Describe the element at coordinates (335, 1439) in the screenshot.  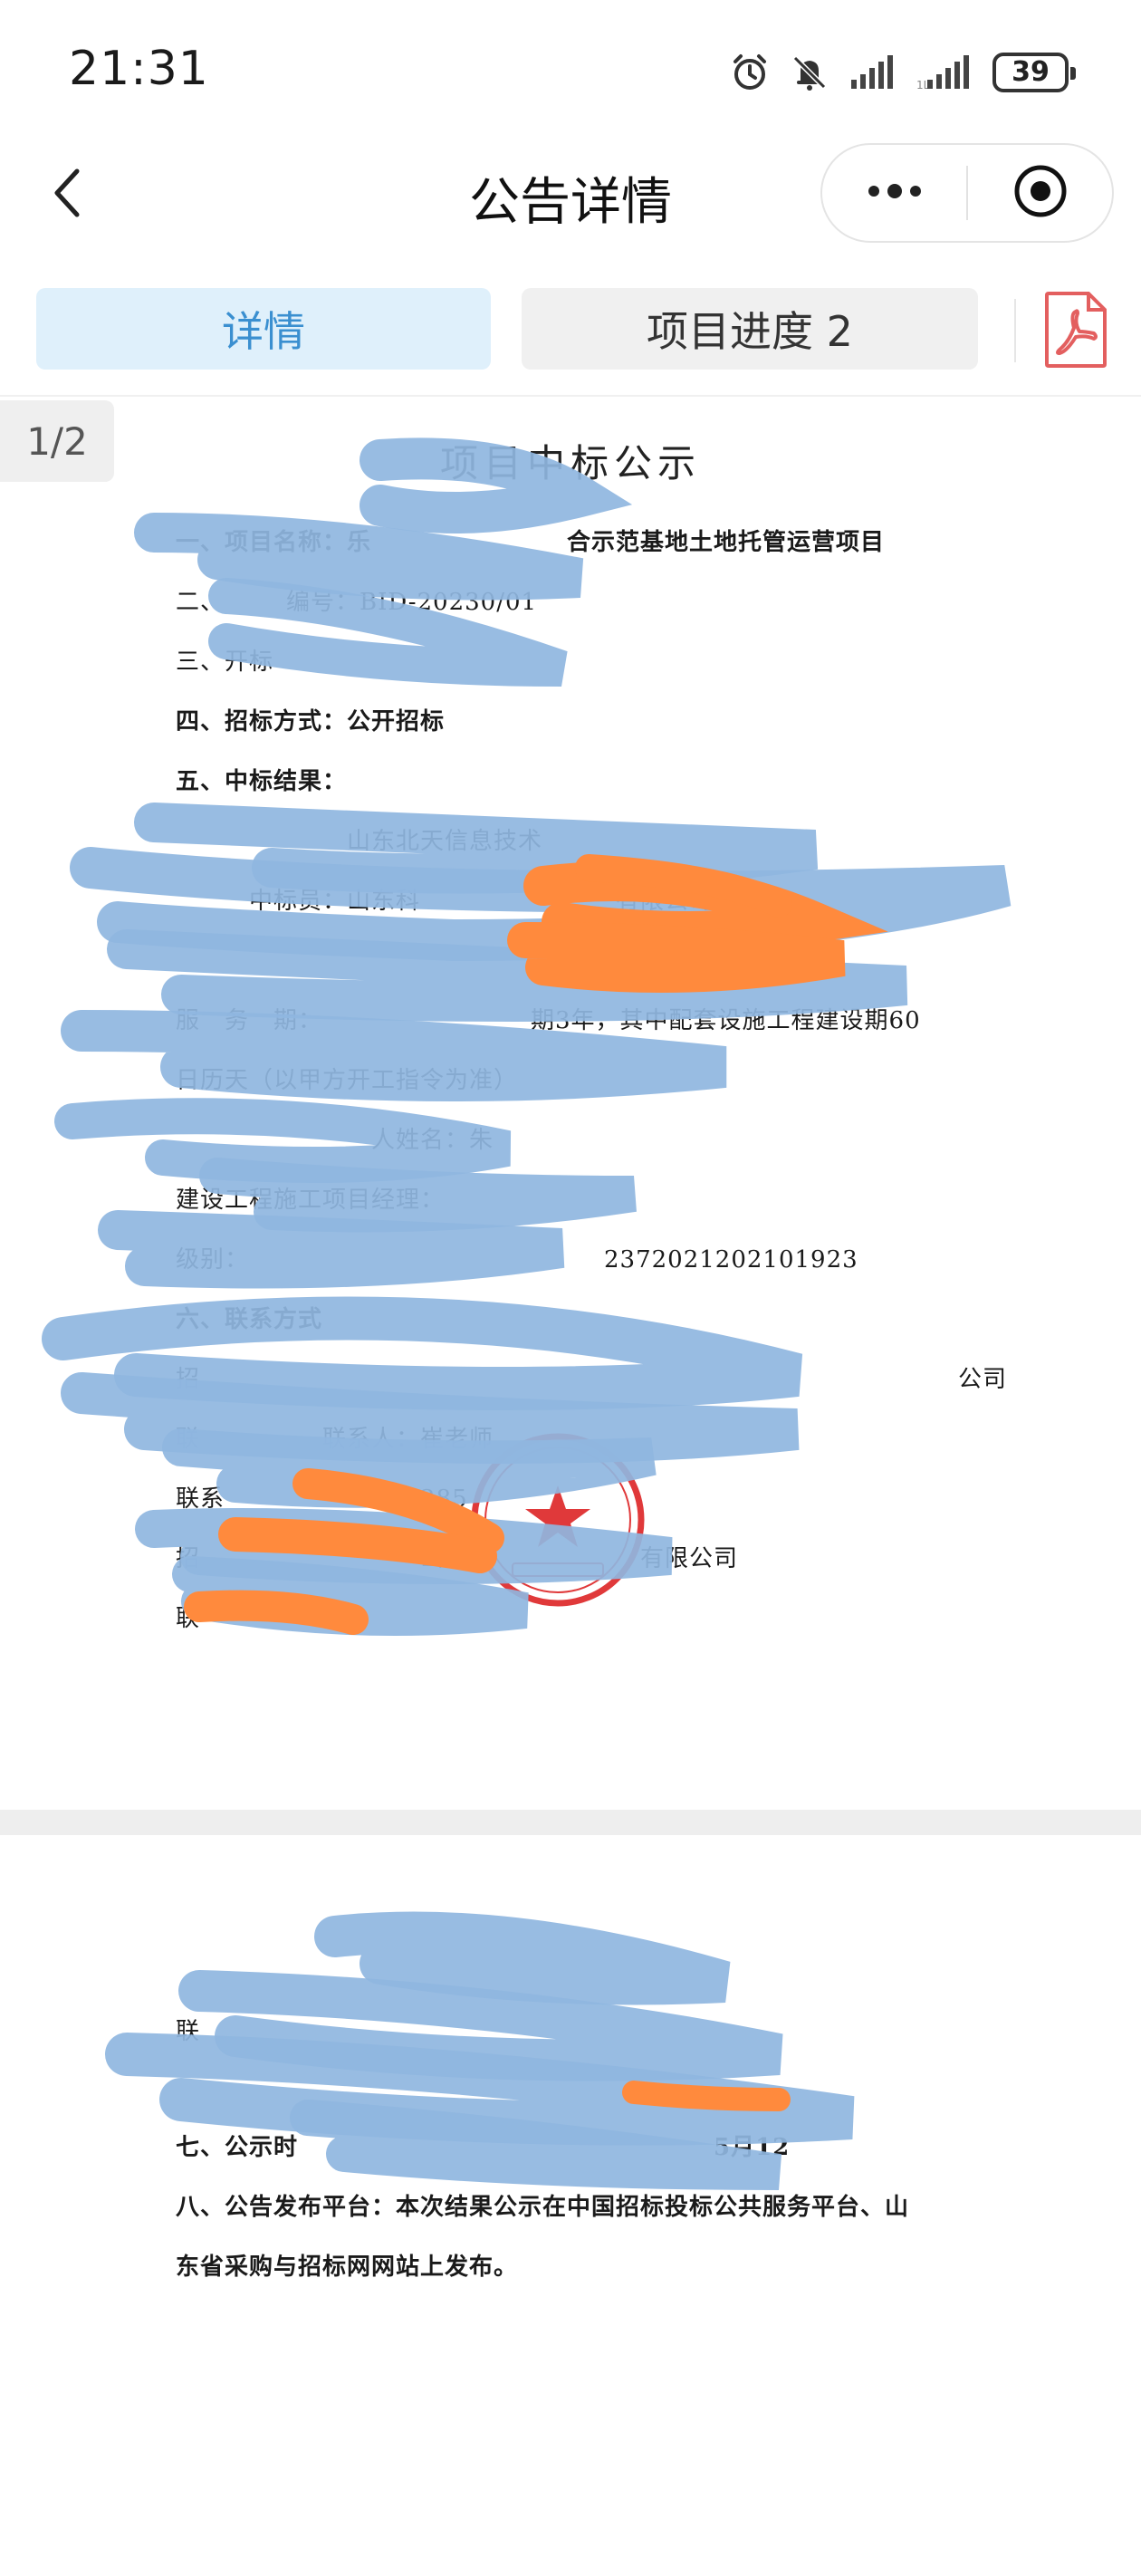
I see `document-line: 联 联系人：崔老师` at that location.